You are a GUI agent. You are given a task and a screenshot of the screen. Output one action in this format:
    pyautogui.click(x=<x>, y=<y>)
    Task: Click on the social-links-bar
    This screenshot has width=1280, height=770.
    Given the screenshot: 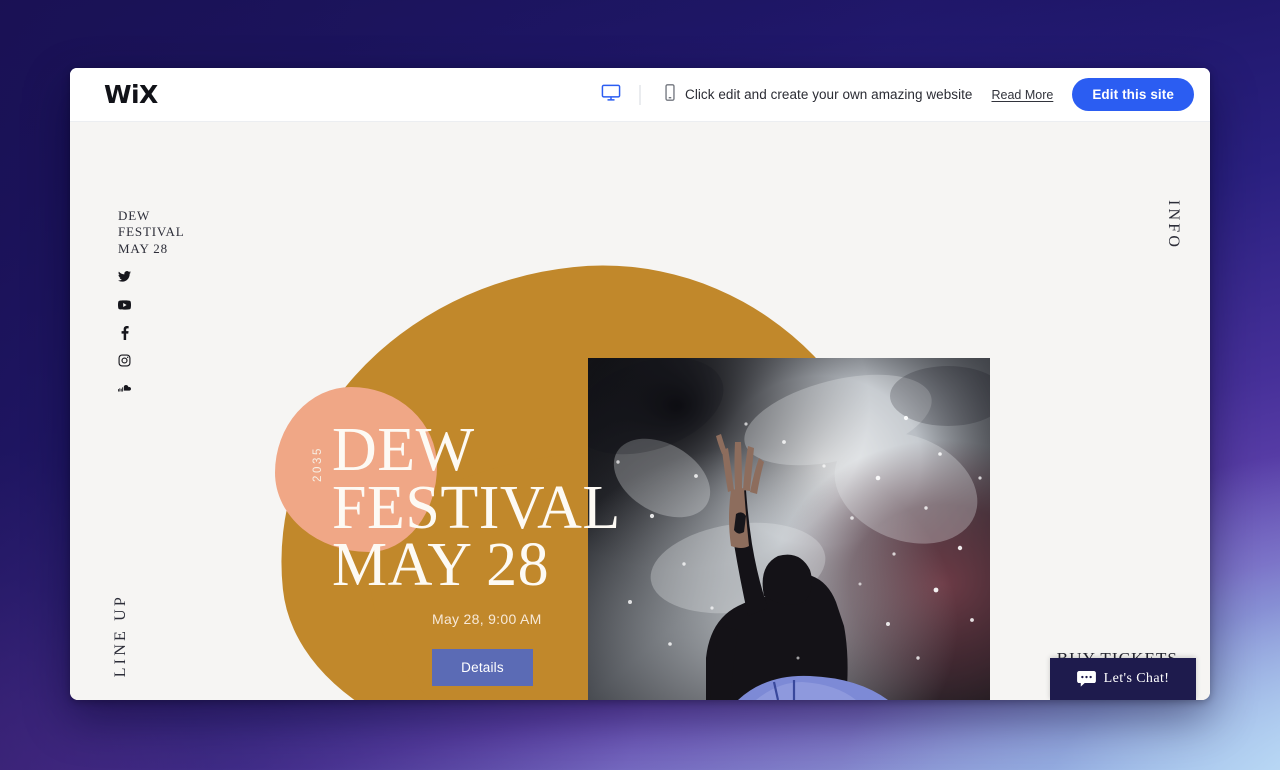 What is the action you would take?
    pyautogui.click(x=124, y=332)
    